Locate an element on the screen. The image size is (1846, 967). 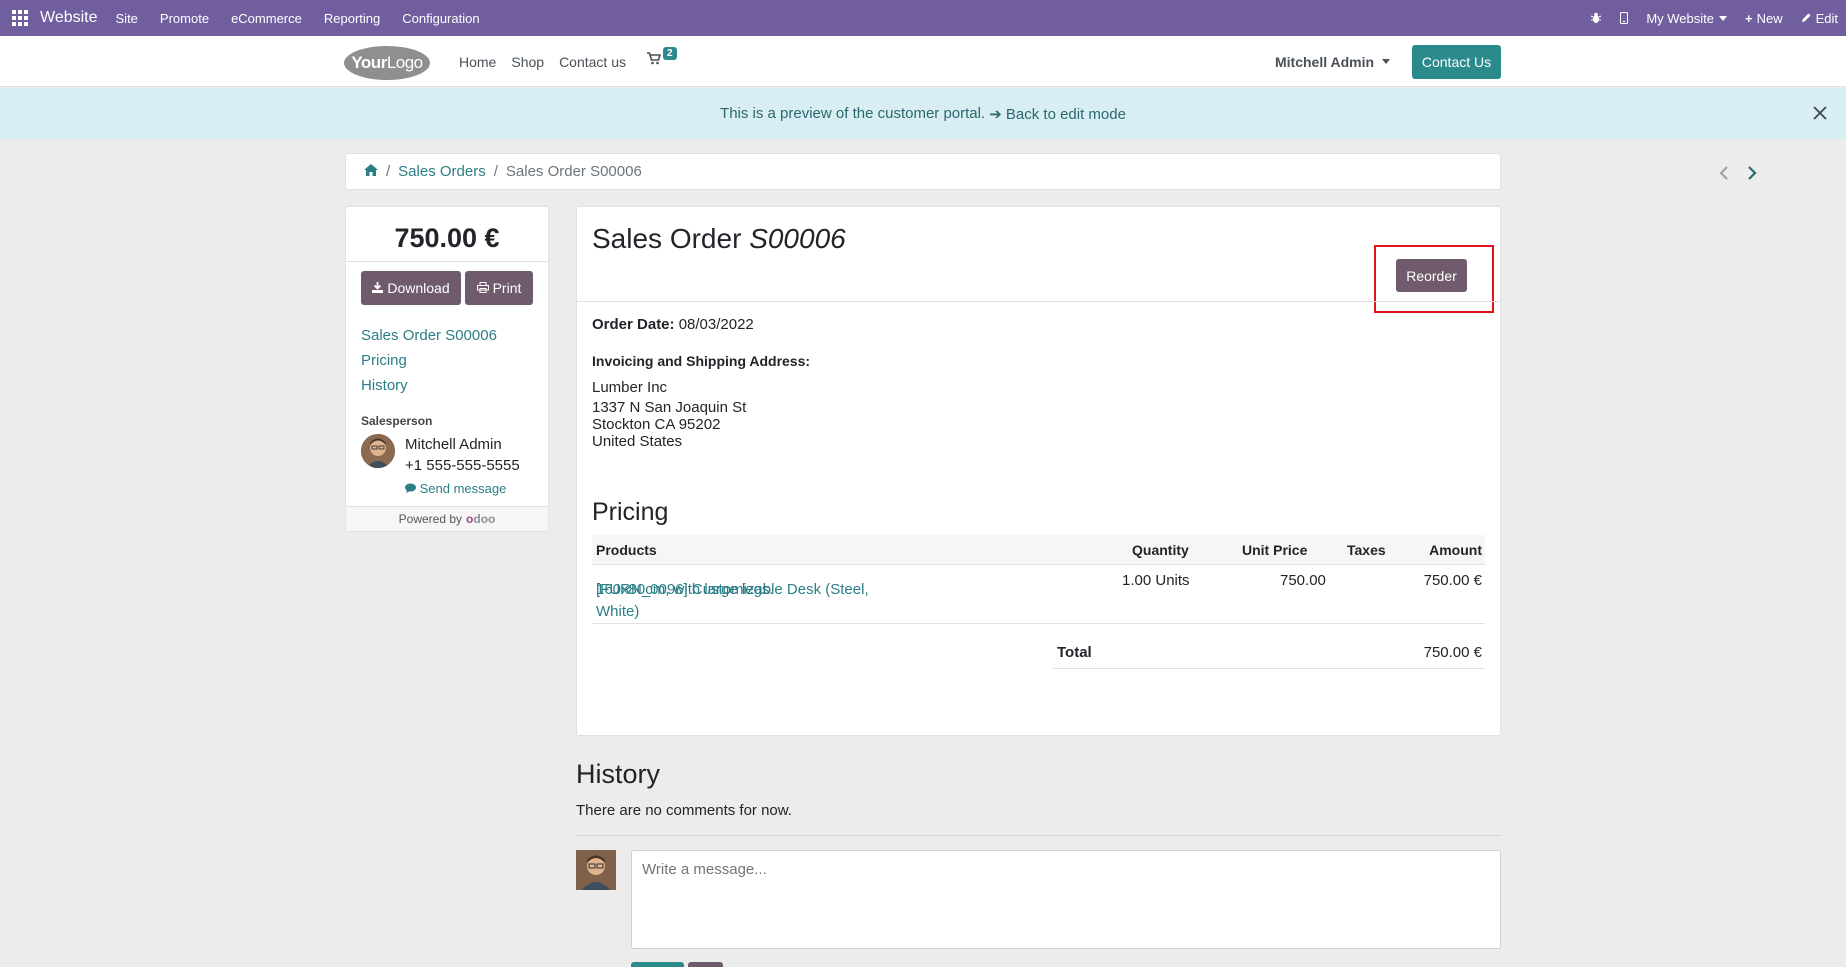
history-empty-text: There are no comments for now. is located at coordinates (684, 810).